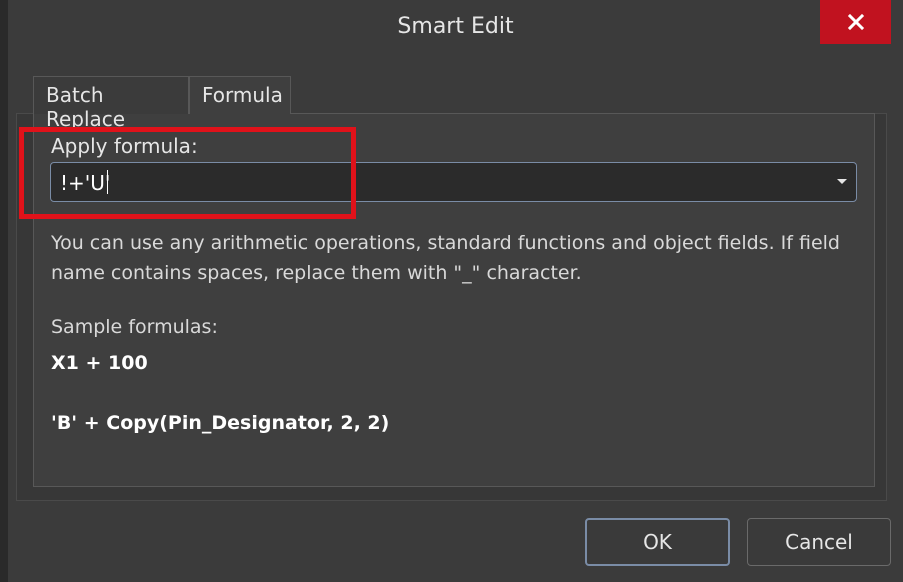 The height and width of the screenshot is (582, 903). I want to click on ok-button: OK, so click(657, 542).